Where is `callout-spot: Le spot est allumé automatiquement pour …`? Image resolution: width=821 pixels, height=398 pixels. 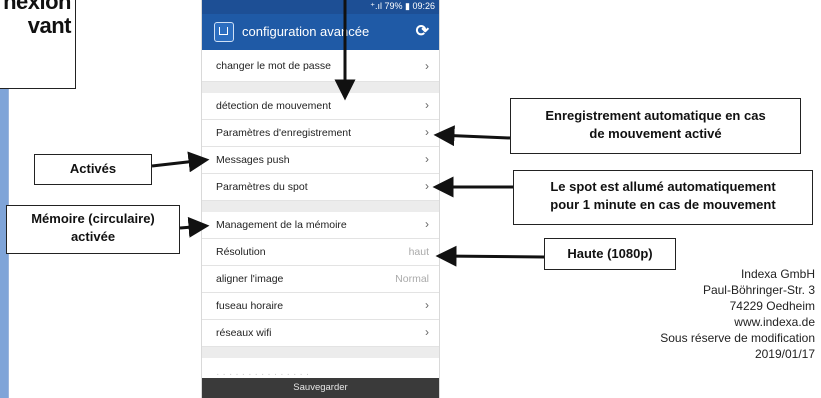 callout-spot: Le spot est allumé automatiquement pour … is located at coordinates (663, 197).